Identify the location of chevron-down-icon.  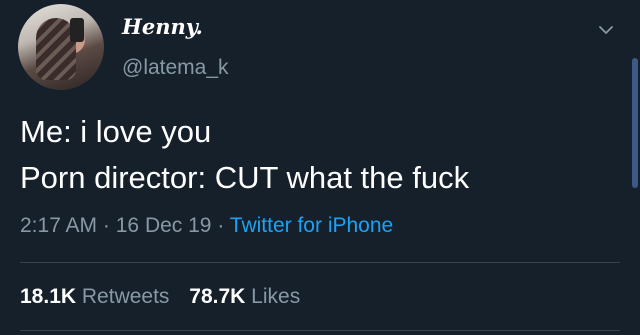
(606, 30).